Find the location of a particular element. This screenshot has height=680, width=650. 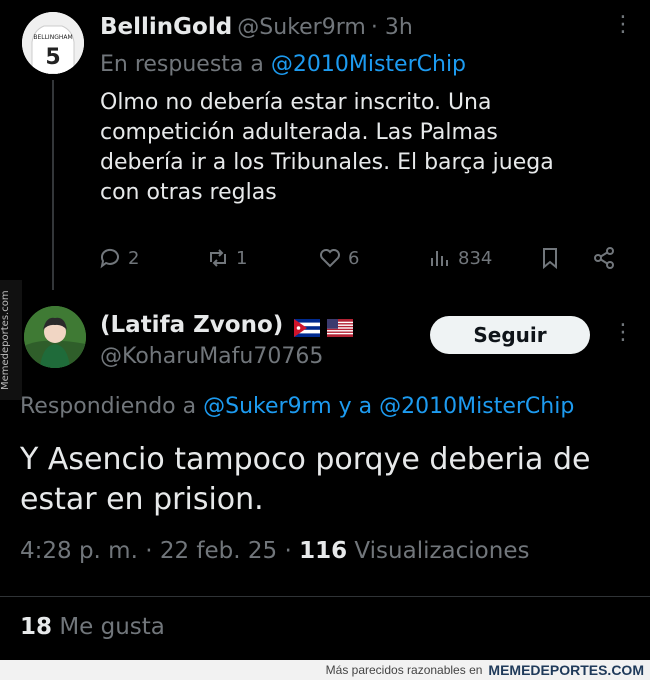

tweet1-reply-context: En respuesta a @2010MisterChip is located at coordinates (283, 64).